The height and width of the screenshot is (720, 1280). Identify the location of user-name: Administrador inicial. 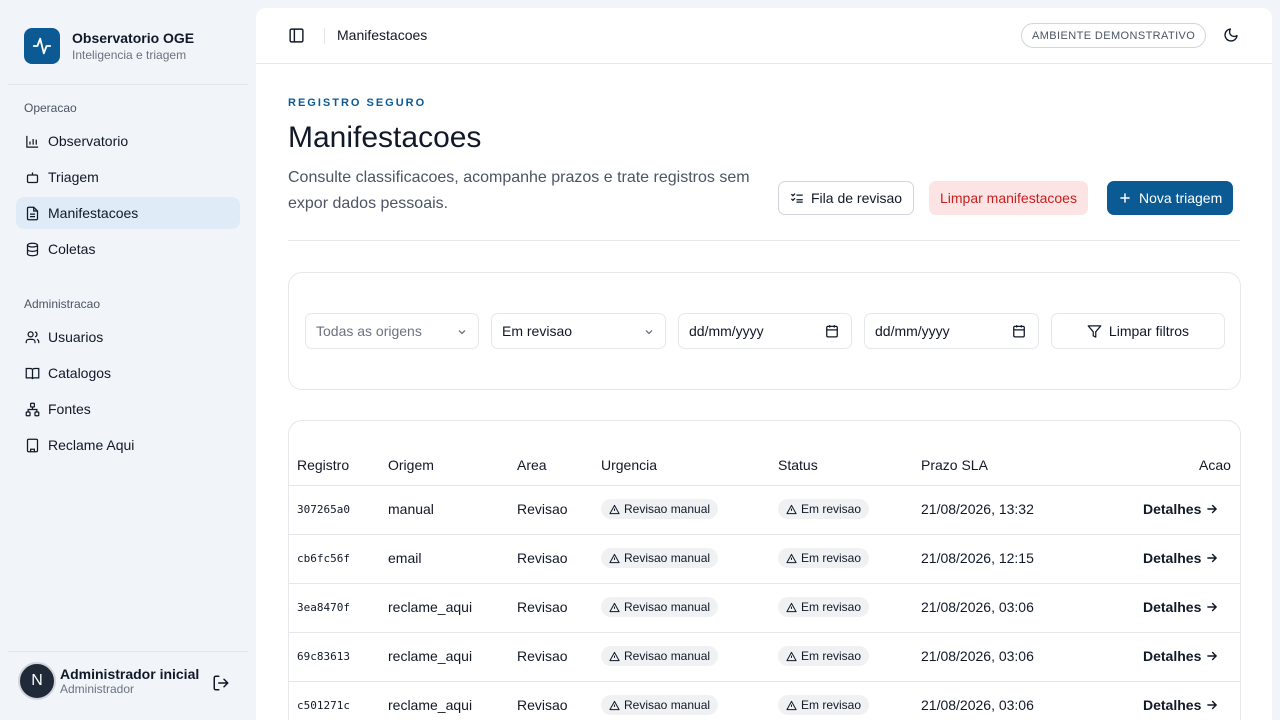
(130, 674).